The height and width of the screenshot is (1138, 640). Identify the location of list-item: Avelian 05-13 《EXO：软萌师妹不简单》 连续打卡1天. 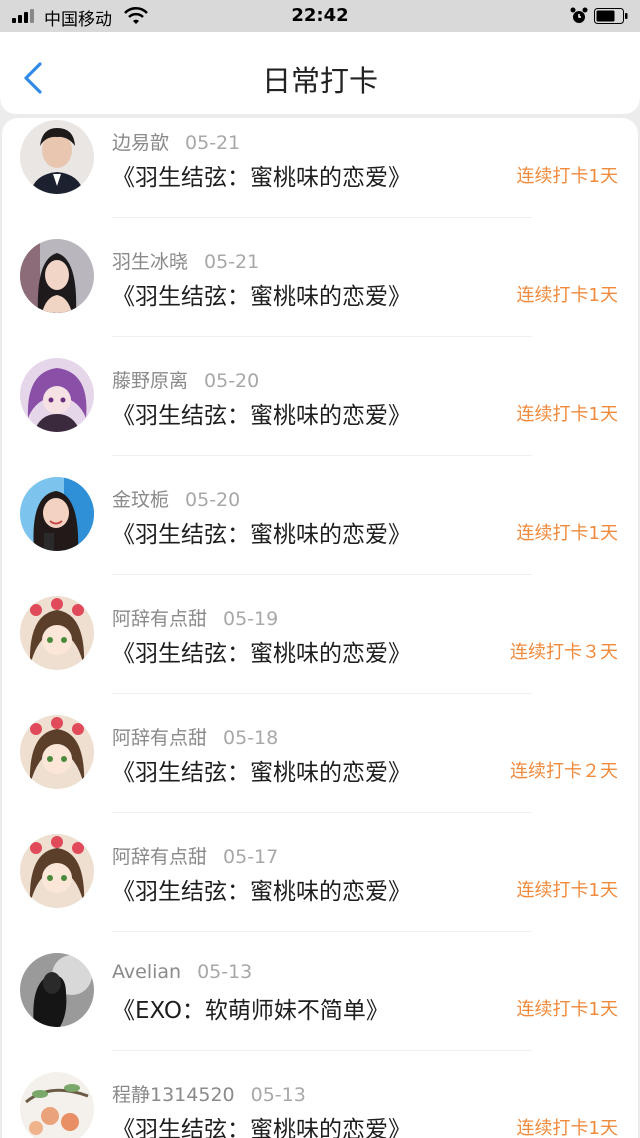
(320, 1012).